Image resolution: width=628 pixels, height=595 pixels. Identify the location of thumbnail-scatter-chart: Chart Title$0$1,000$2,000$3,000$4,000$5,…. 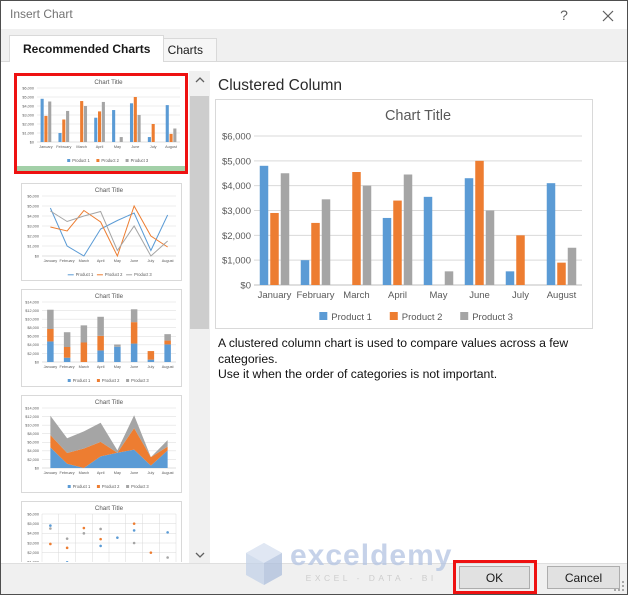
(101, 531).